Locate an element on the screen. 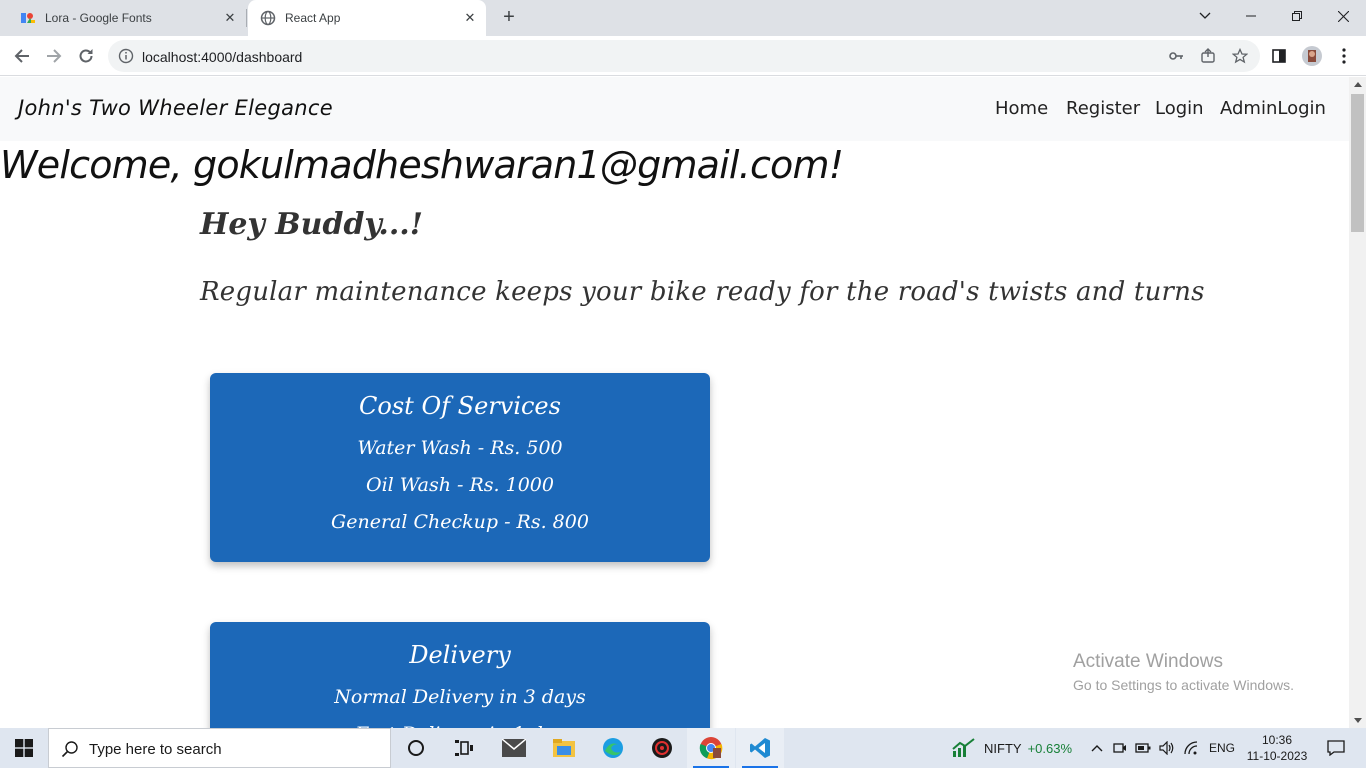 The height and width of the screenshot is (768, 1366). taskbar-clock: 10:36 11-10-2023 is located at coordinates (1277, 748).